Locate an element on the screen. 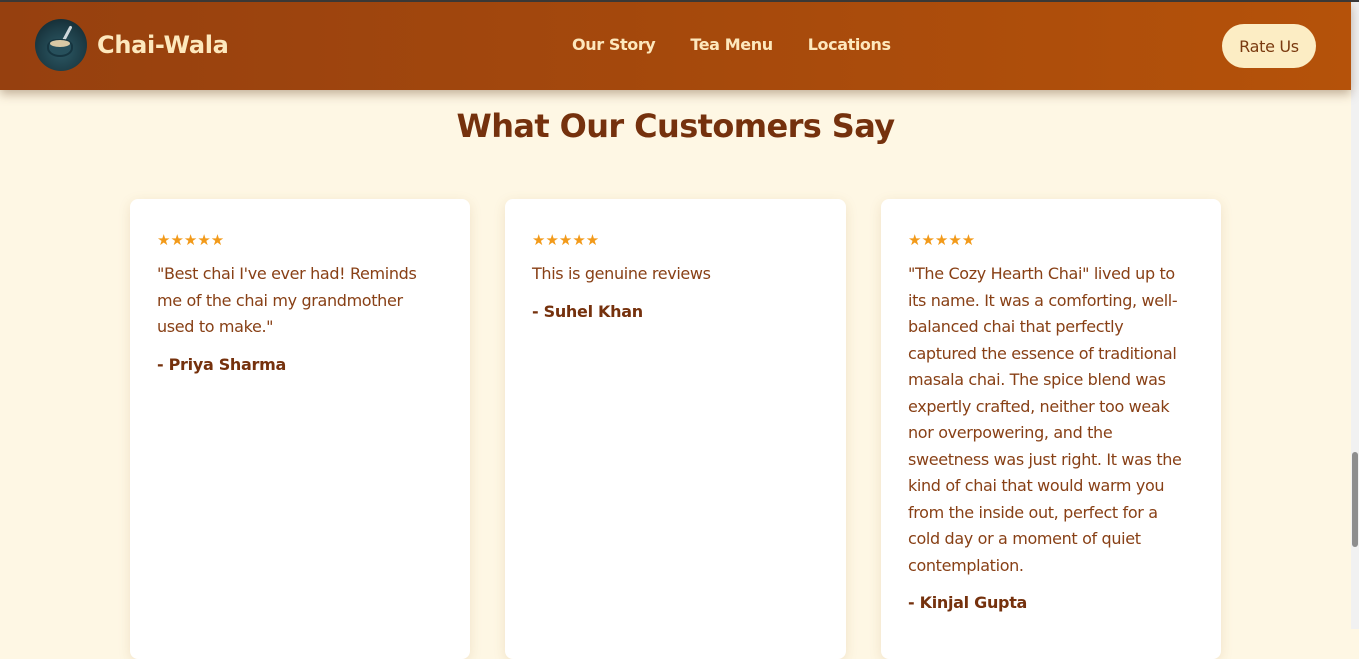 The image size is (1359, 659). review-text: This is genuine reviews is located at coordinates (621, 273).